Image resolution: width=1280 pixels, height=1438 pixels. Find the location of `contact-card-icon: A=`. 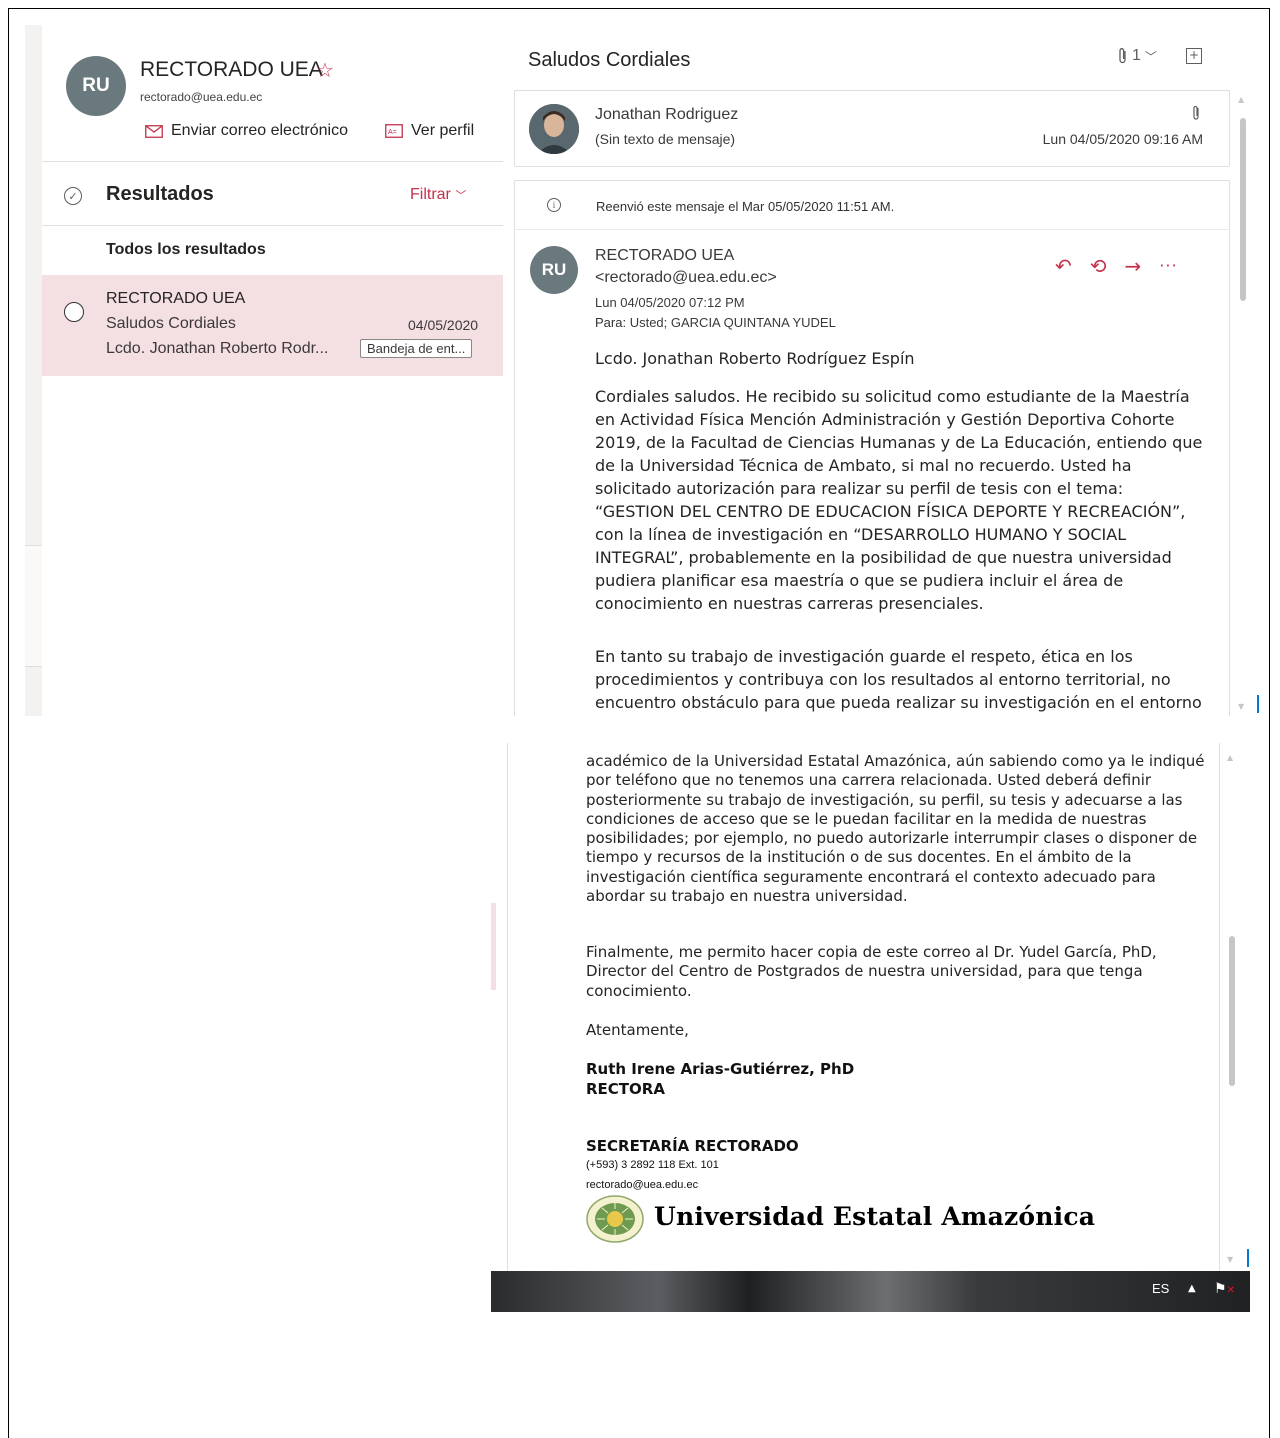

contact-card-icon: A= is located at coordinates (394, 131).